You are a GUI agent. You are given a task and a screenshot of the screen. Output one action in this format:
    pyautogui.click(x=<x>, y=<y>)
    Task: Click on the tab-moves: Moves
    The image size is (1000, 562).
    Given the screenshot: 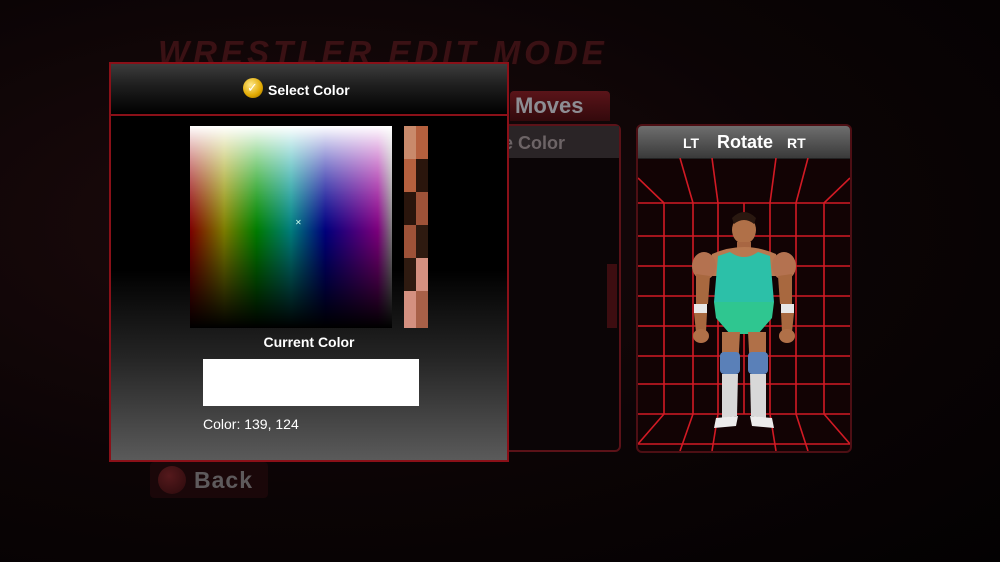 What is the action you would take?
    pyautogui.click(x=560, y=106)
    